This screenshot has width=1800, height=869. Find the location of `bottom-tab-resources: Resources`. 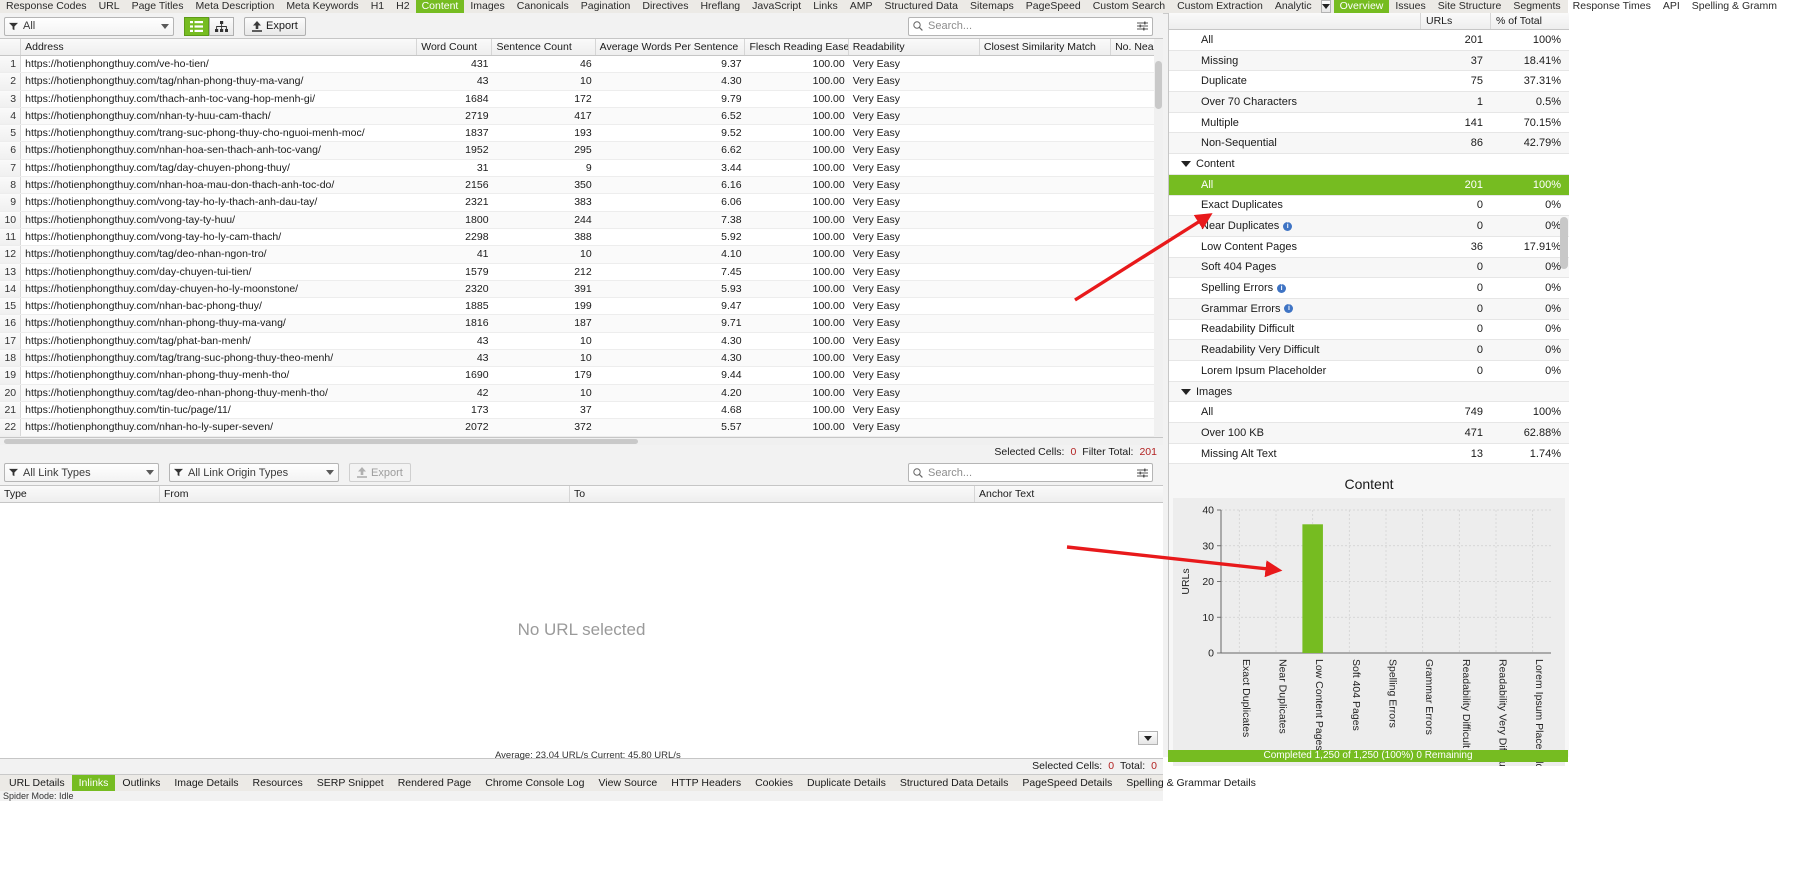

bottom-tab-resources: Resources is located at coordinates (278, 783).